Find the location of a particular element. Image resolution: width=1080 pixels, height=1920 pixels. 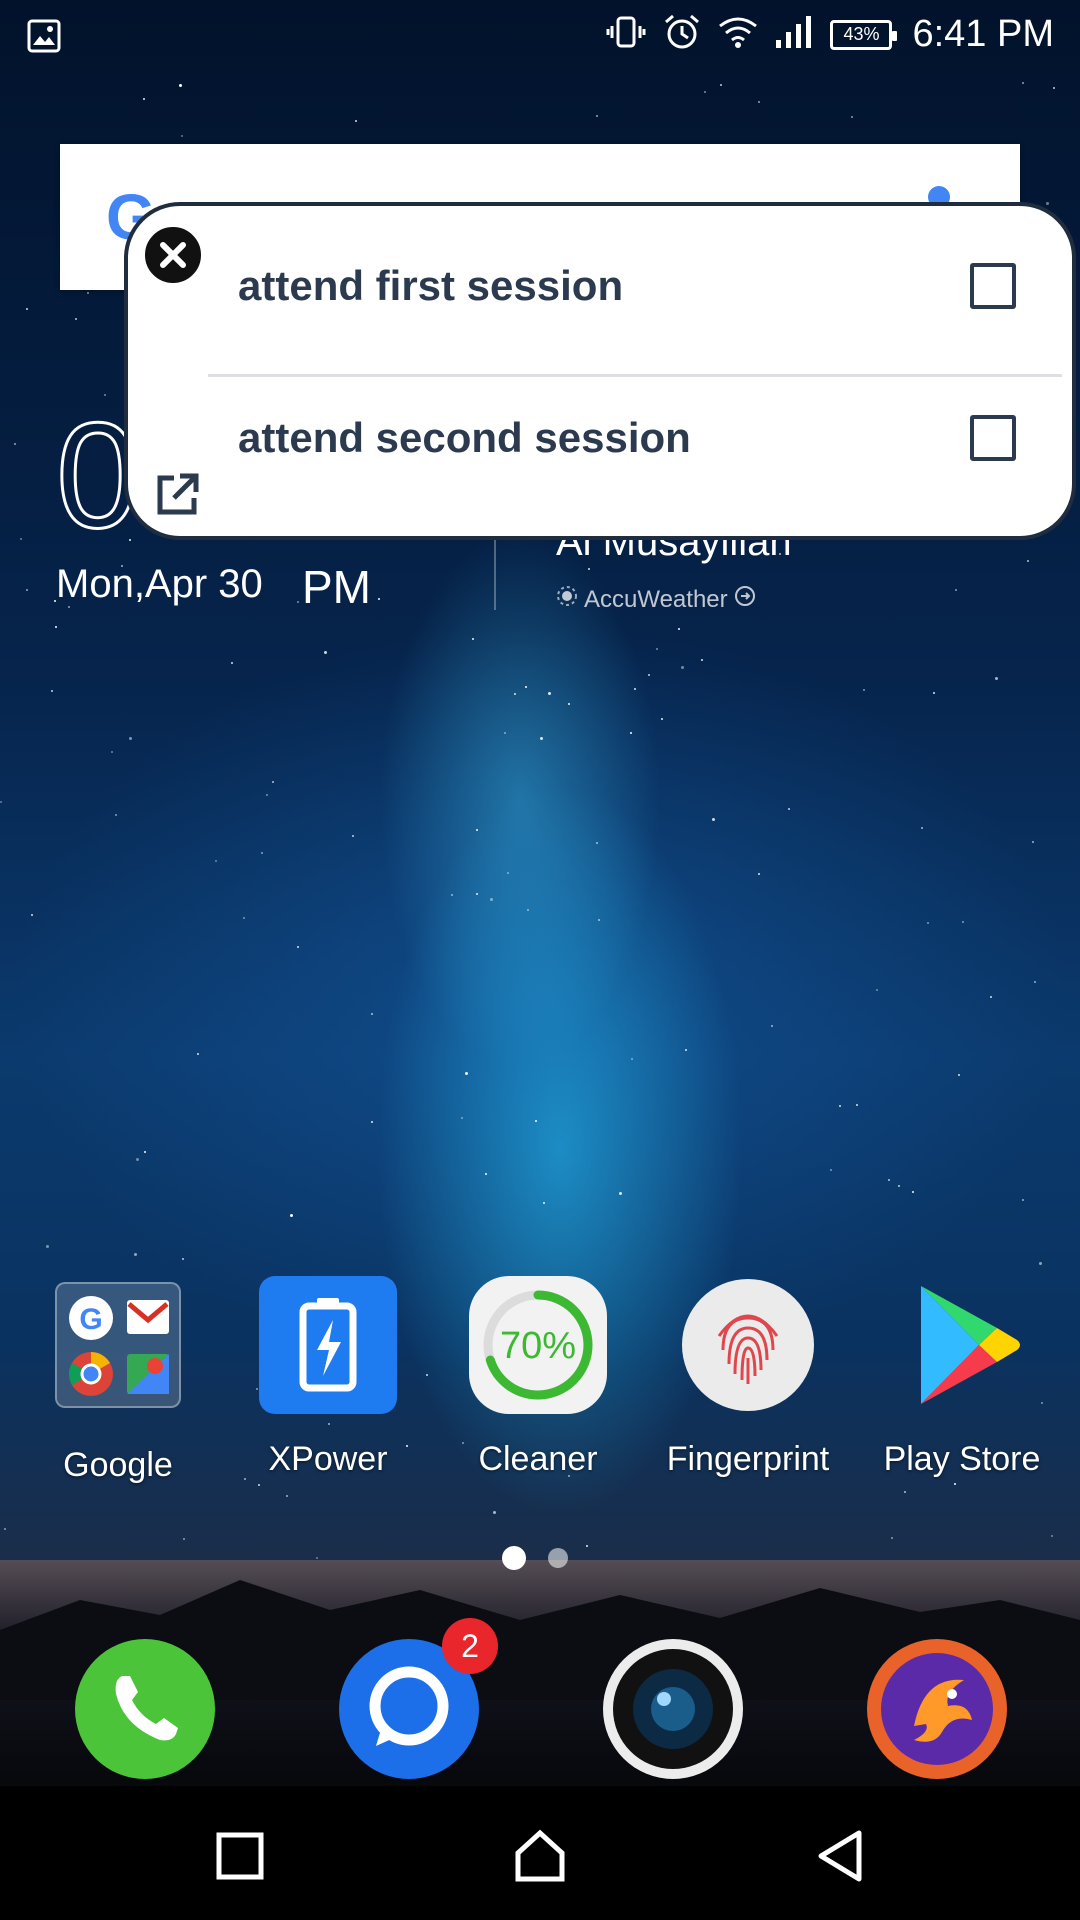

weather-provider: AccuWeather is located at coordinates (656, 599).